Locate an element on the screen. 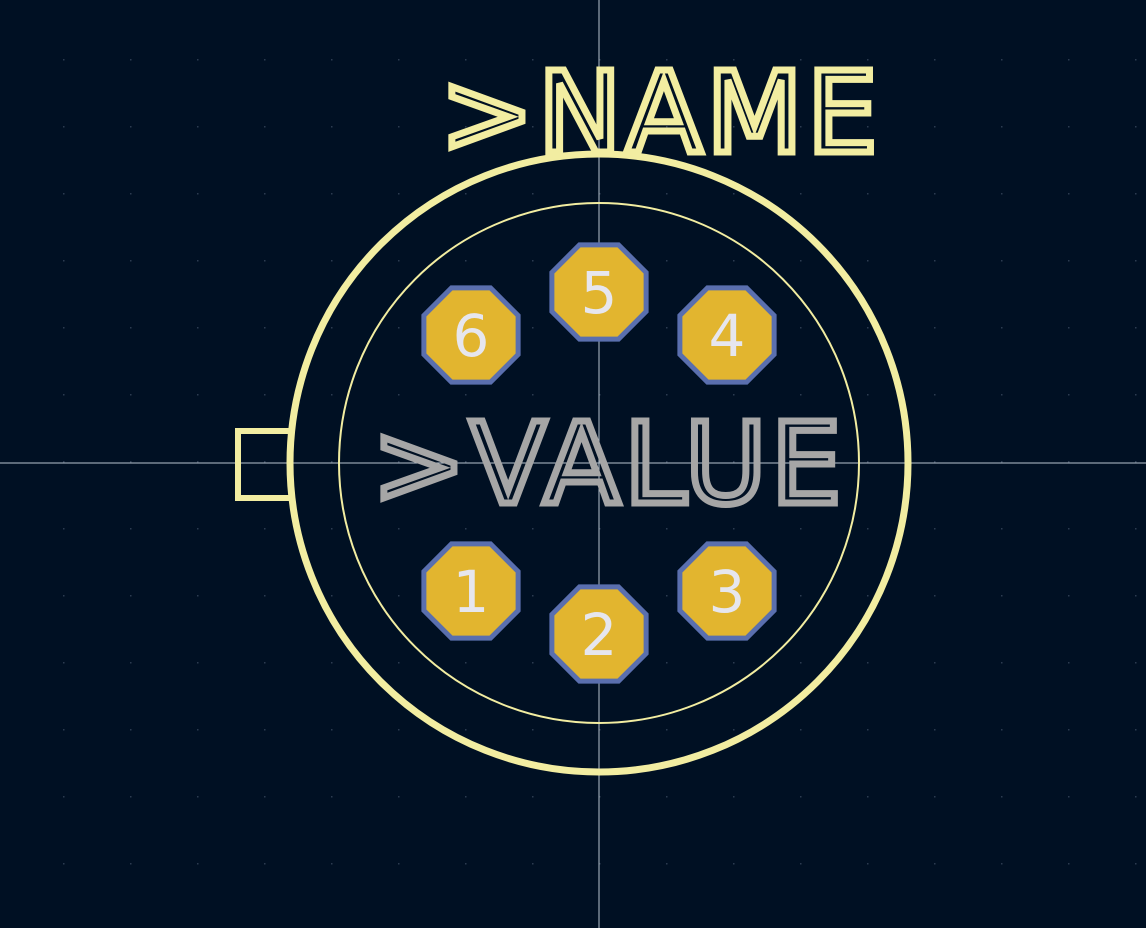 The image size is (1146, 928). pad-1: 1 is located at coordinates (471, 591).